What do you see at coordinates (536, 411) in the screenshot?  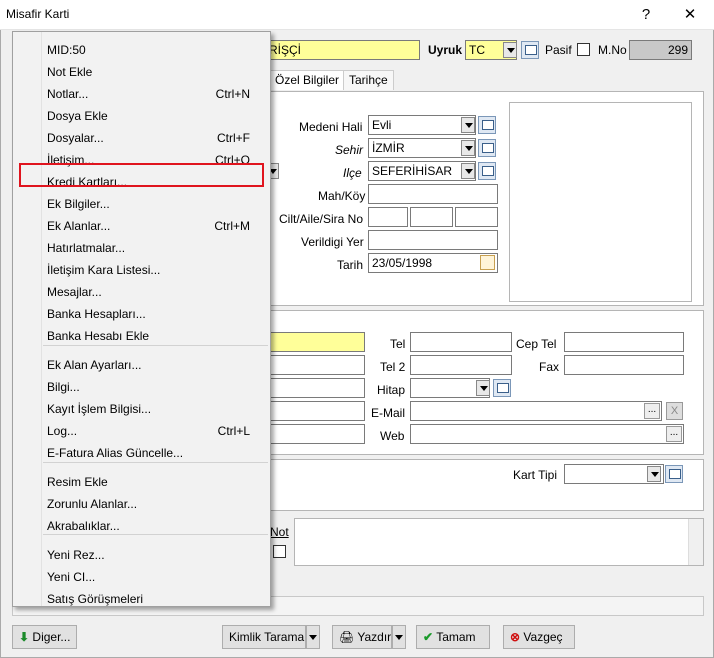 I see `email-field` at bounding box center [536, 411].